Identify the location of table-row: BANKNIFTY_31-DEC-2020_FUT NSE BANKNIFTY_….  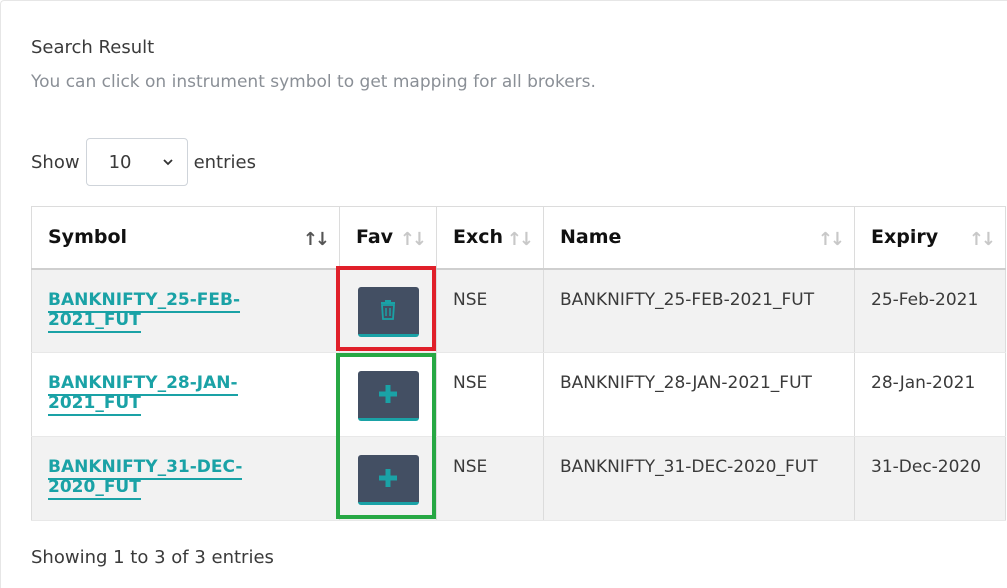
(518, 478).